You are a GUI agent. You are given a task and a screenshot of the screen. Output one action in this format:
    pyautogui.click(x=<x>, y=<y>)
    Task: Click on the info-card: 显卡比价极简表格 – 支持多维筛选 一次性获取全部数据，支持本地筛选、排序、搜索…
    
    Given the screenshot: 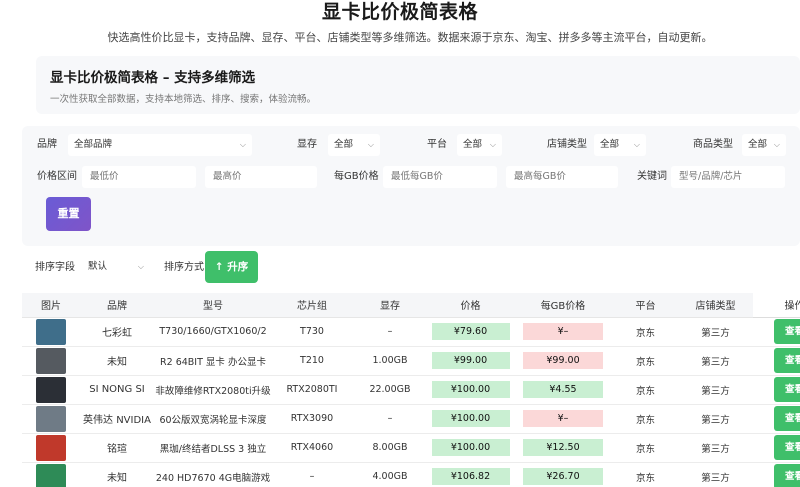 What is the action you would take?
    pyautogui.click(x=418, y=85)
    